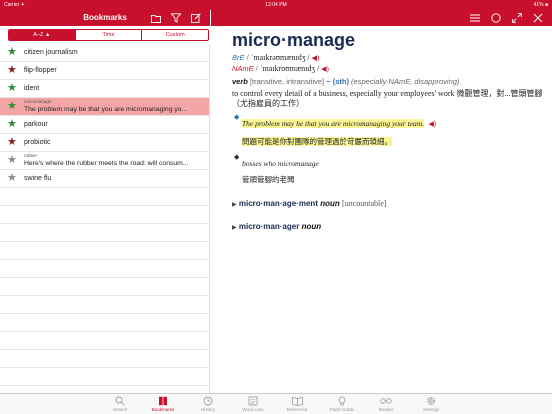 The width and height of the screenshot is (552, 414). I want to click on tab-flash-cards: Flash Cards, so click(342, 403).